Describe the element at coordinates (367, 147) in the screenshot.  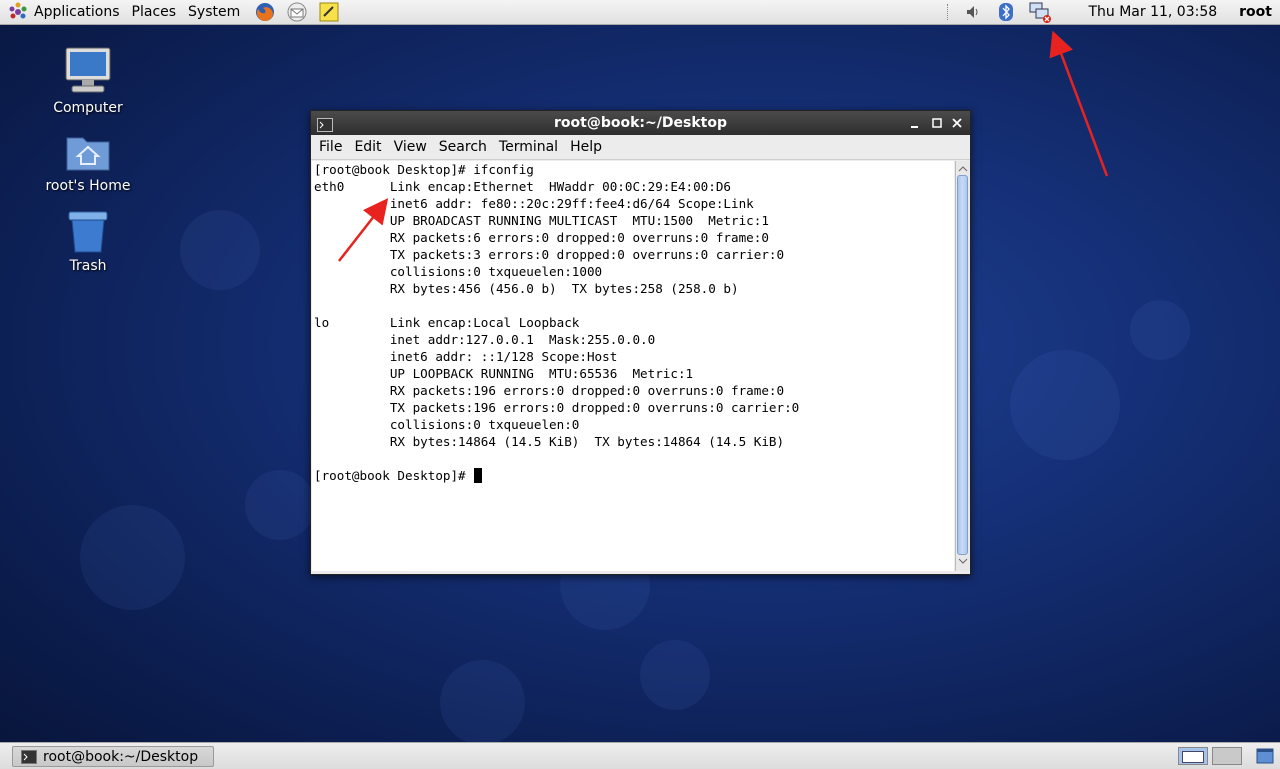
I see `menu-edit: Edit` at that location.